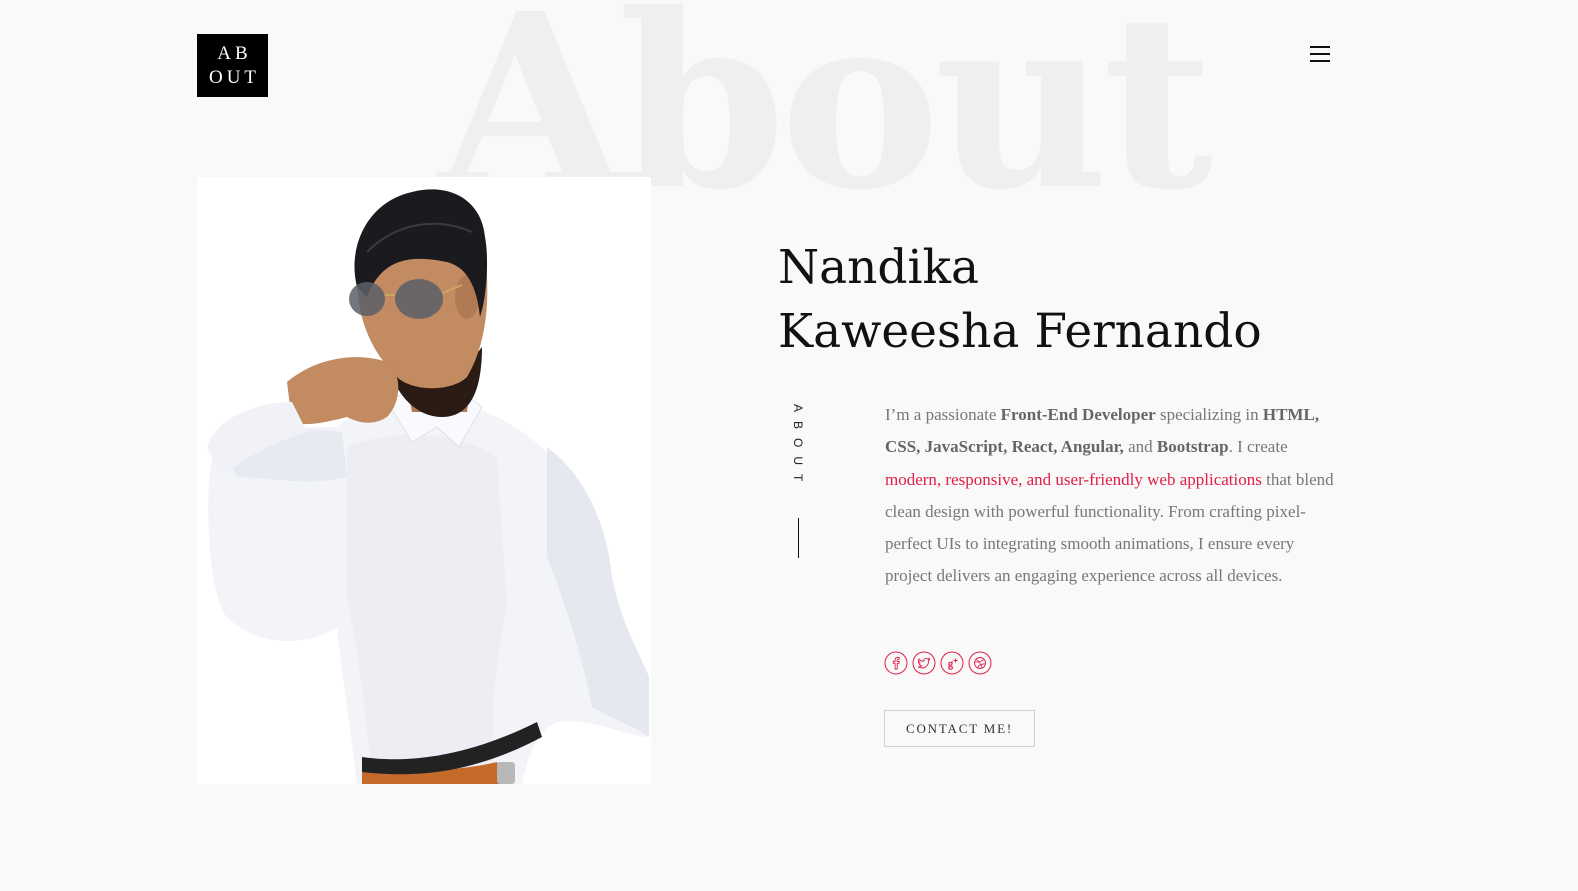 The width and height of the screenshot is (1578, 891). Describe the element at coordinates (959, 728) in the screenshot. I see `contact-me-button: CONTACT ME!` at that location.